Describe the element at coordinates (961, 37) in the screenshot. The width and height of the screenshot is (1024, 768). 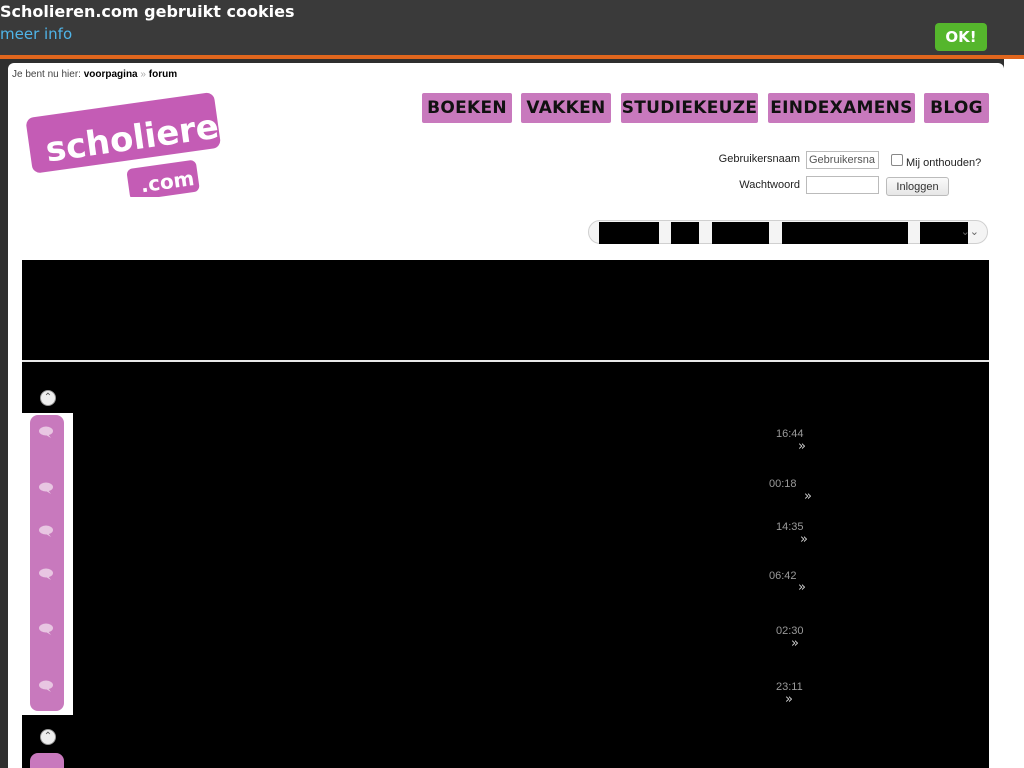
I see `cookie-ok-button: OK!` at that location.